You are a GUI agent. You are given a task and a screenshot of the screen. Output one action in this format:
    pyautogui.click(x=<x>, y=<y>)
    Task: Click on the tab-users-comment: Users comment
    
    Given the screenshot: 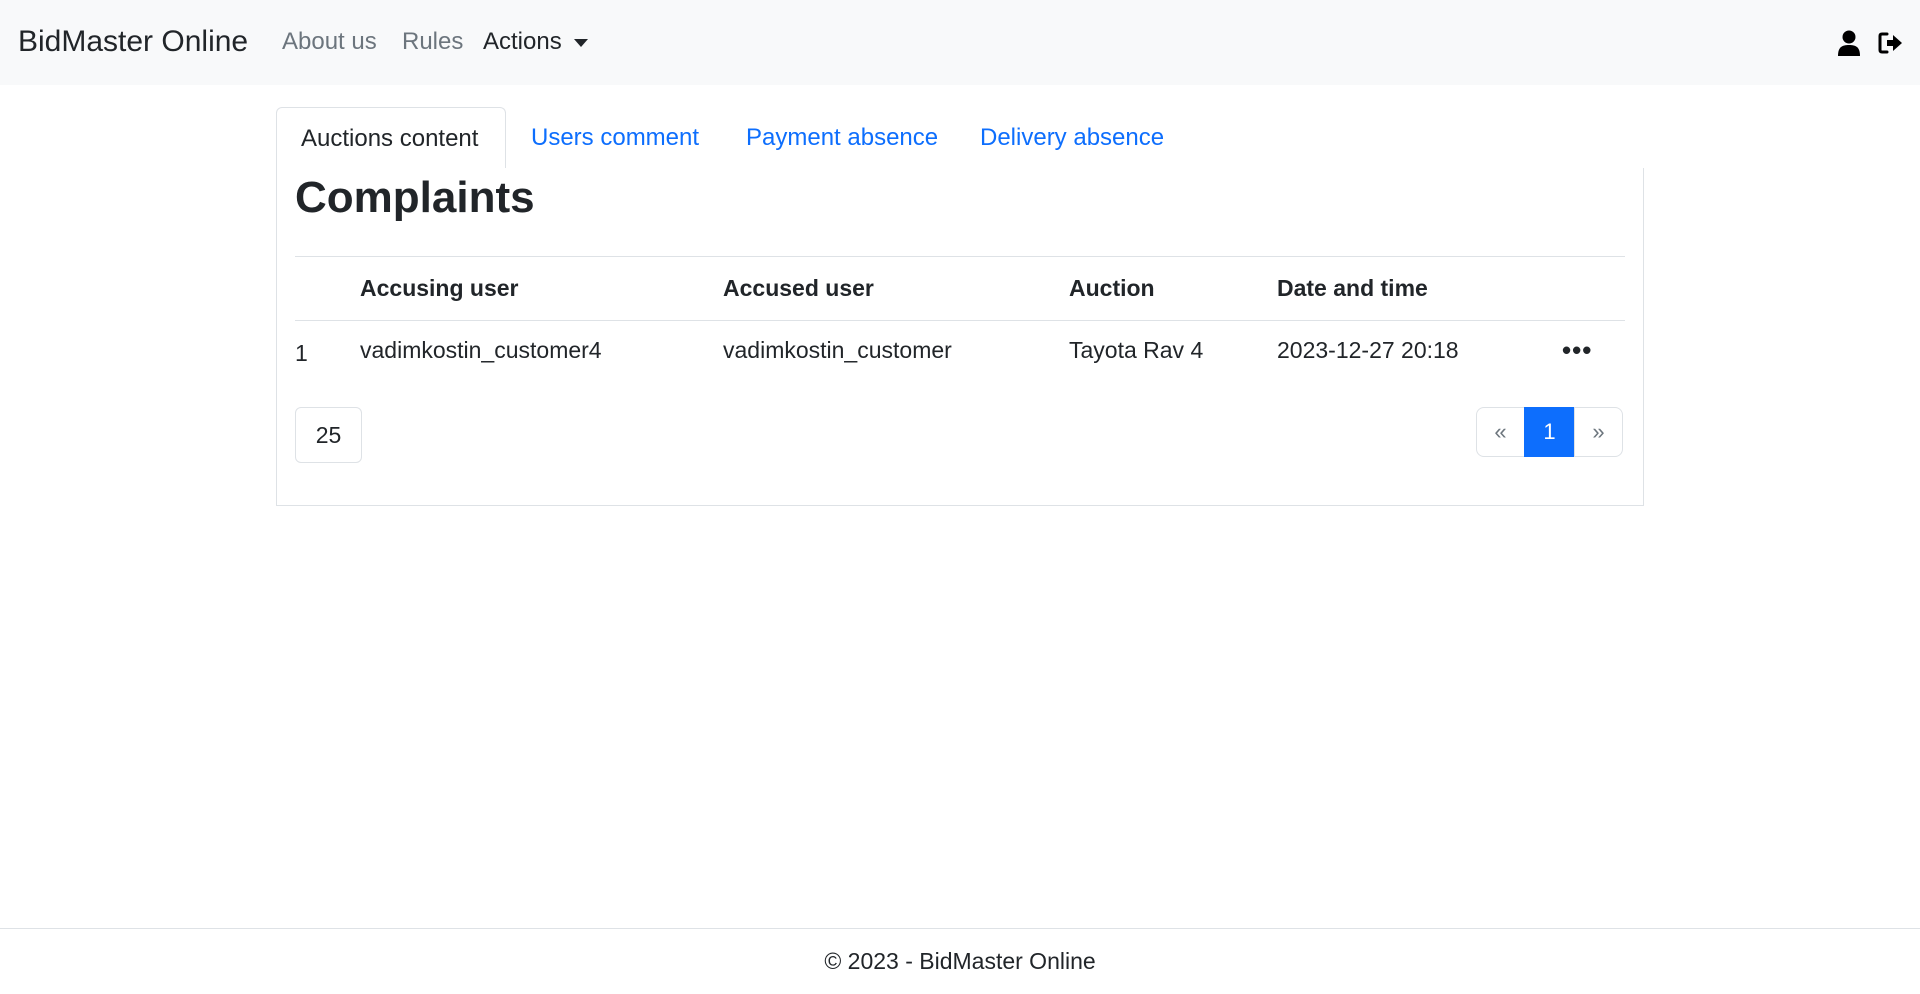 What is the action you would take?
    pyautogui.click(x=615, y=138)
    